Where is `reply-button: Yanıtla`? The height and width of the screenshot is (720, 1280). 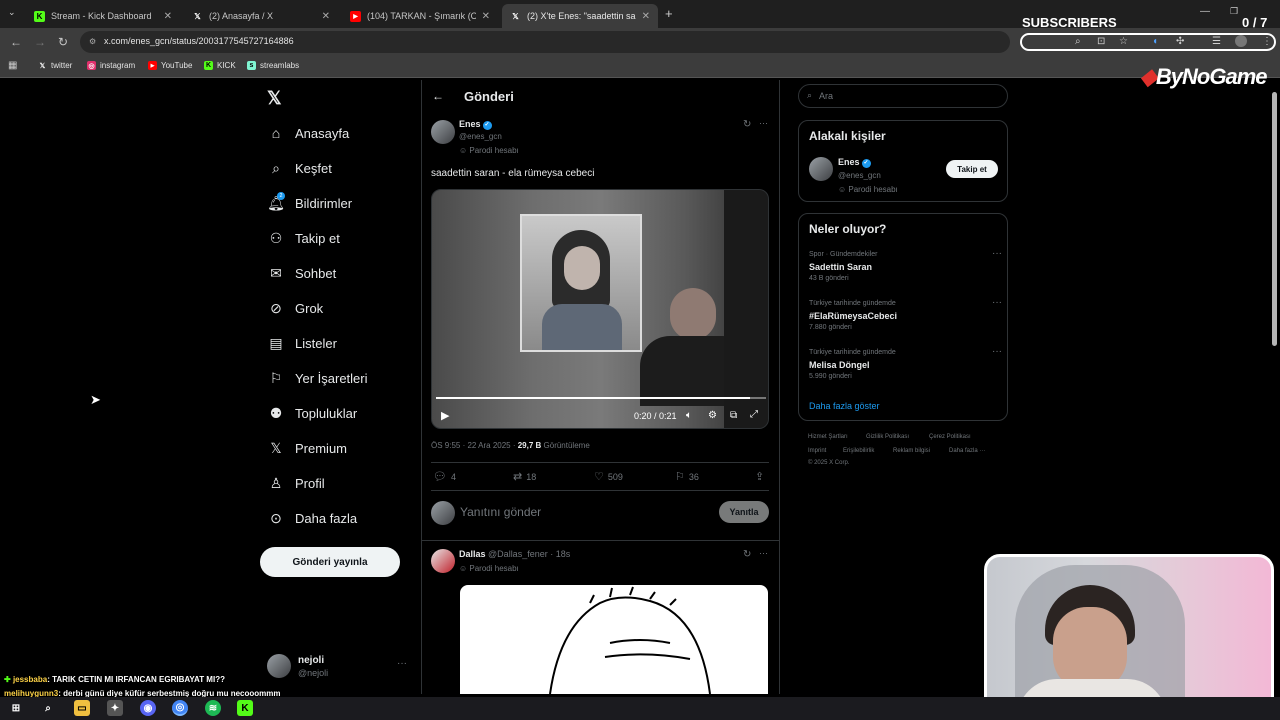
reply-button: Yanıtla is located at coordinates (744, 512).